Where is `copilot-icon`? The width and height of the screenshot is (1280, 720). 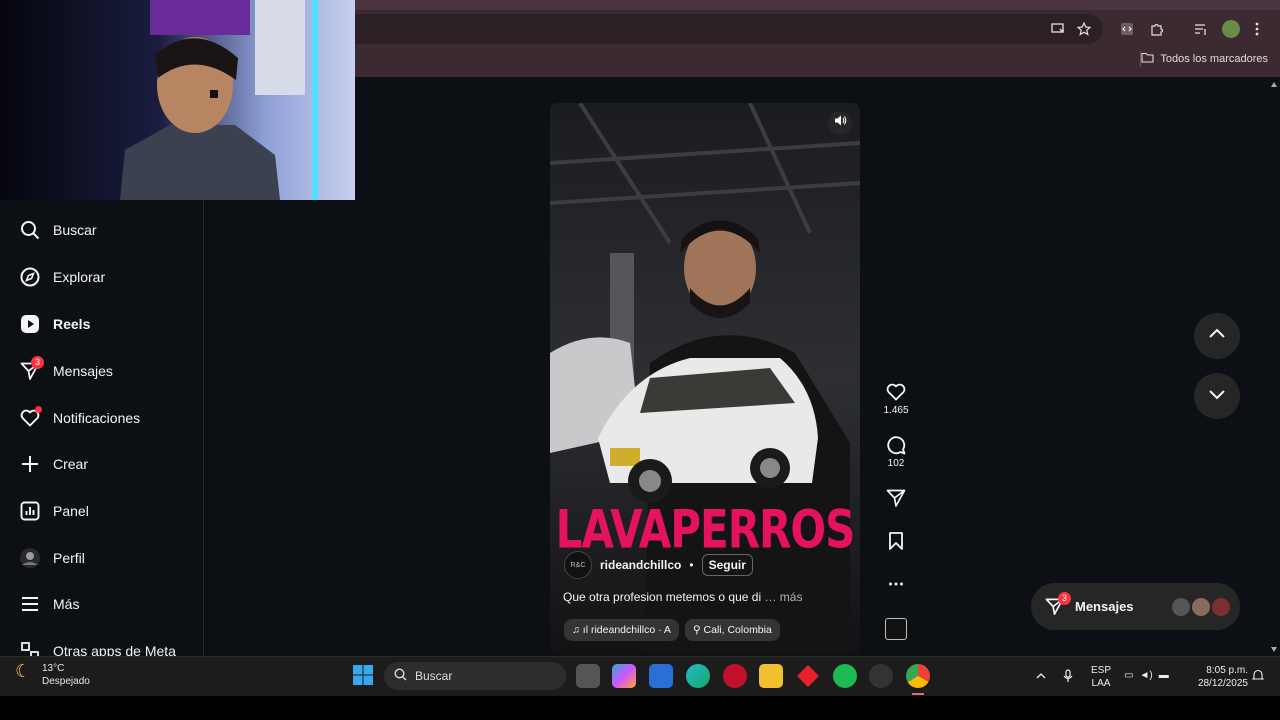
copilot-icon is located at coordinates (624, 676).